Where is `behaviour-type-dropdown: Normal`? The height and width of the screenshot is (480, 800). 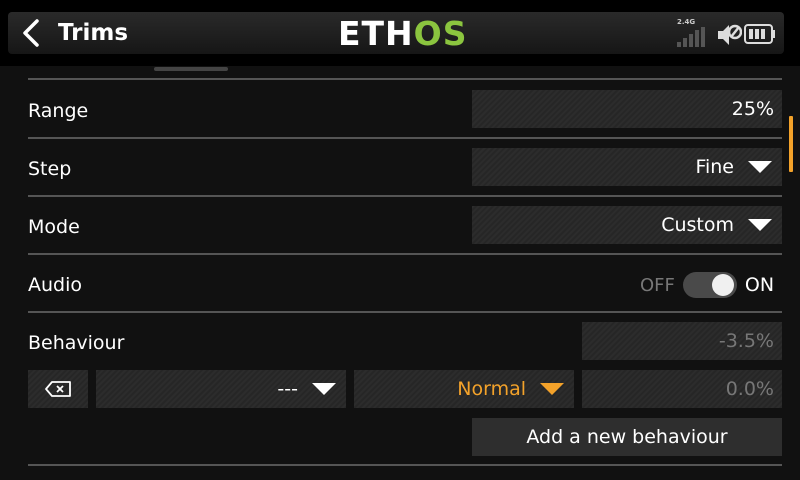 behaviour-type-dropdown: Normal is located at coordinates (464, 389).